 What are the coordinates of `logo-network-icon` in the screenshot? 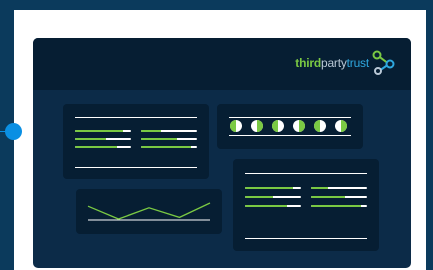 It's located at (383, 62).